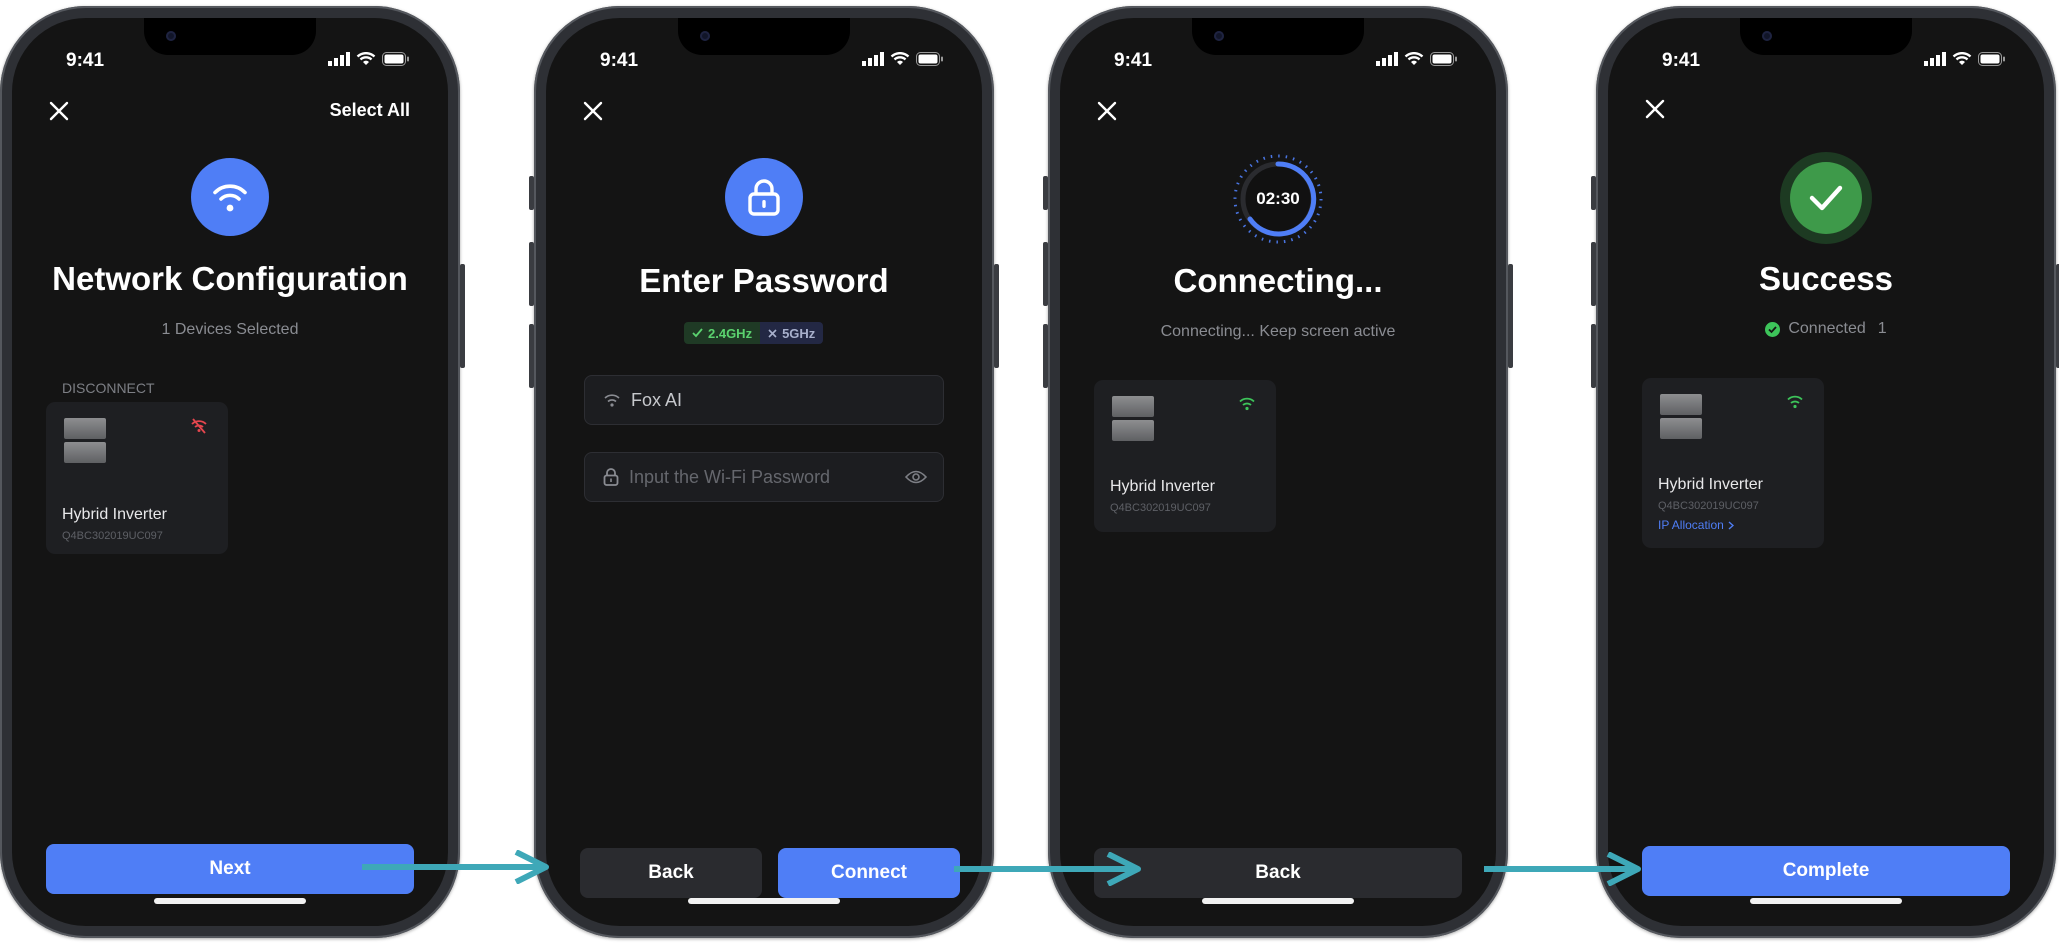 This screenshot has height=943, width=2059. I want to click on countdown-ring: 02:30, so click(1278, 199).